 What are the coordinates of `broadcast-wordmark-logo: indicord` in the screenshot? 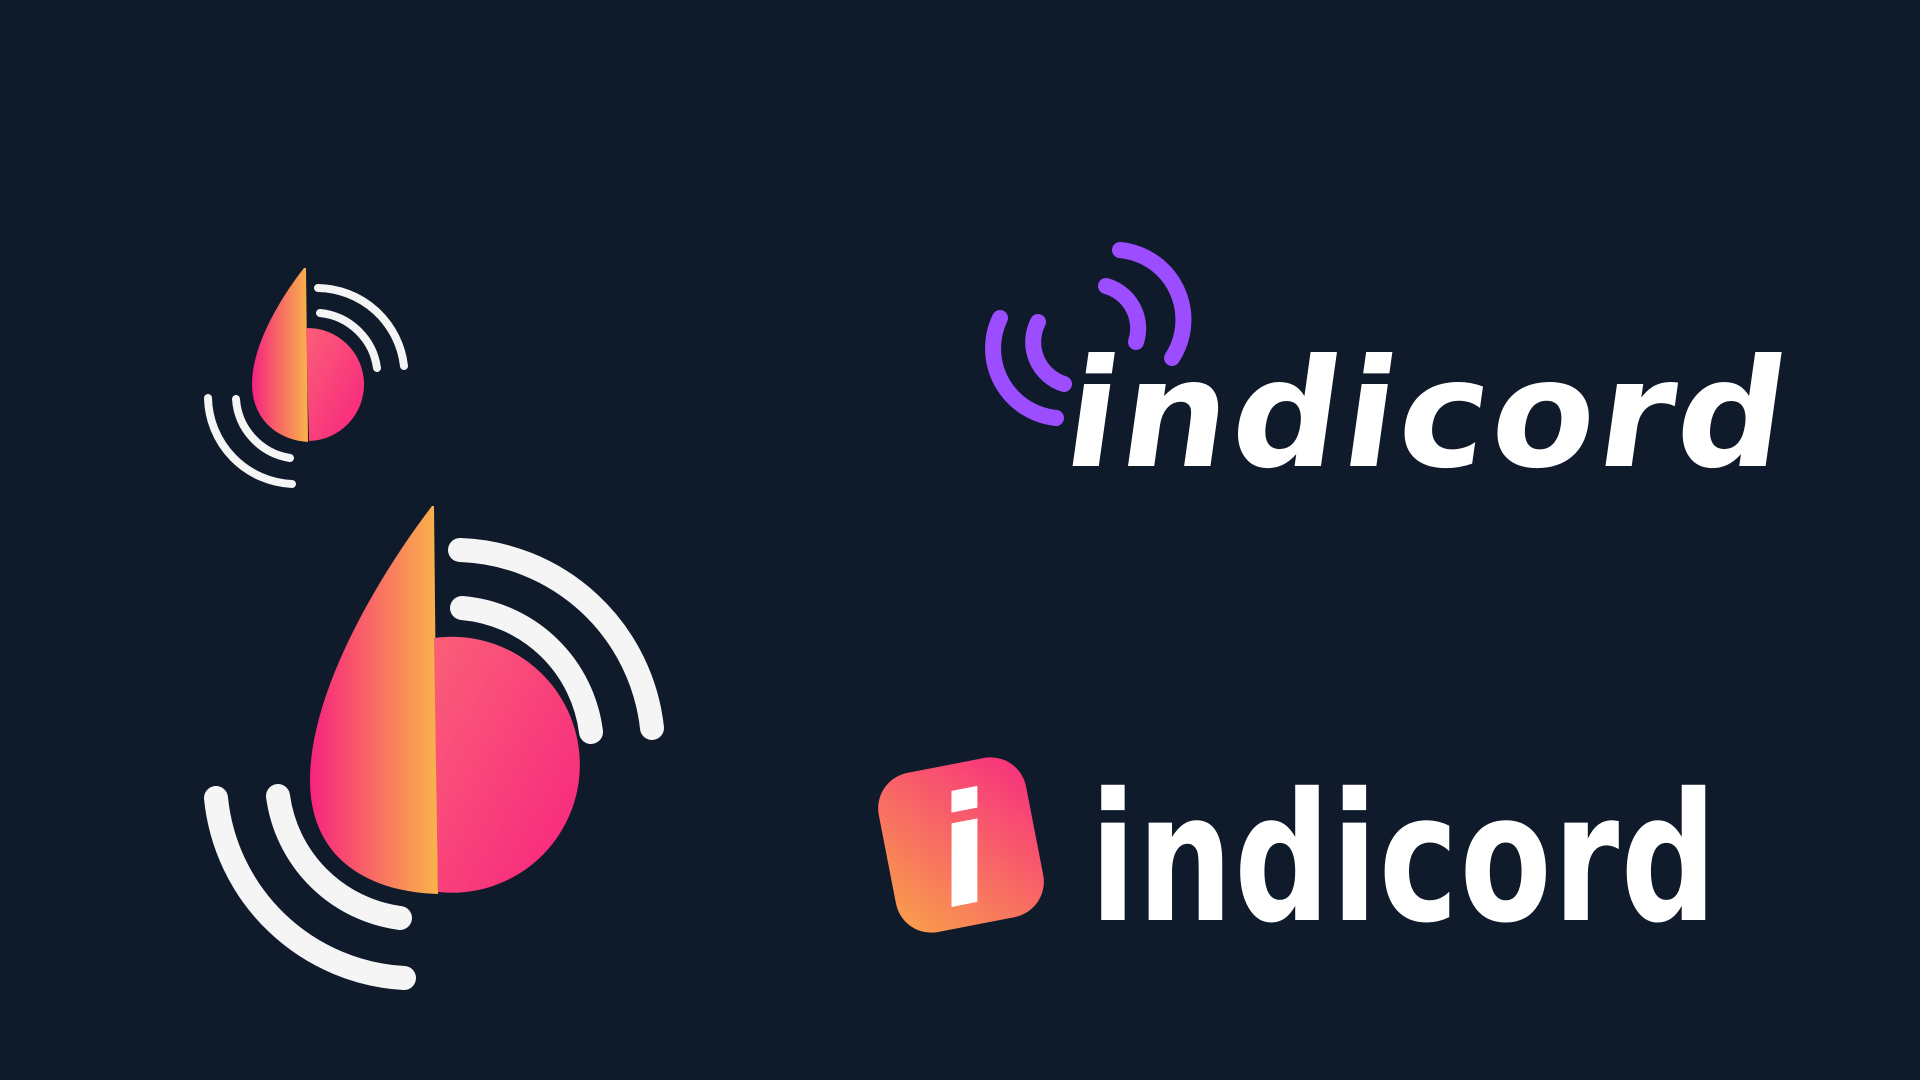 It's located at (1393, 372).